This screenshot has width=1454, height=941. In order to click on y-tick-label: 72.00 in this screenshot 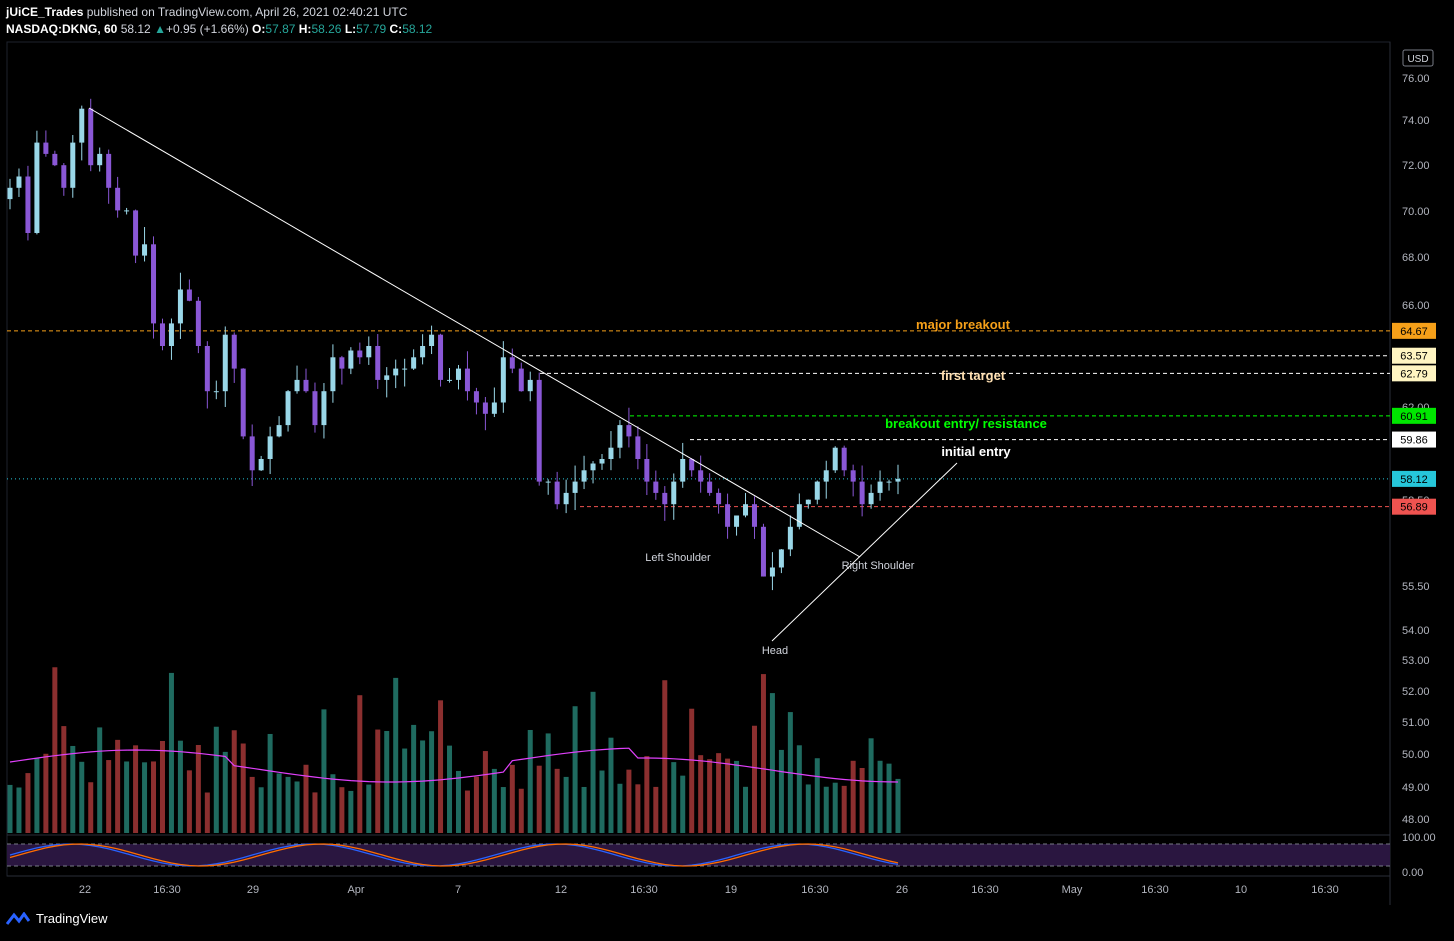, I will do `click(1416, 166)`.